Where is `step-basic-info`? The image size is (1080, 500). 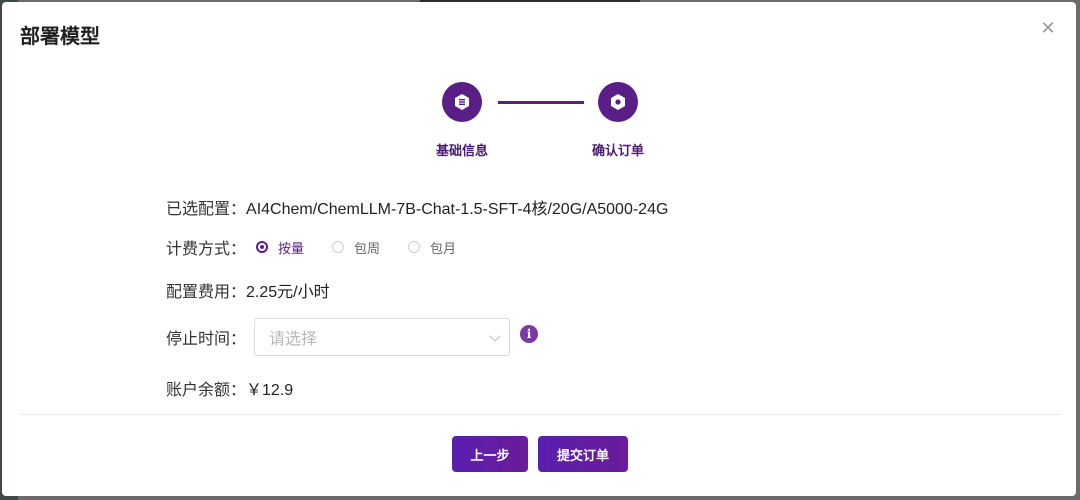
step-basic-info is located at coordinates (462, 102).